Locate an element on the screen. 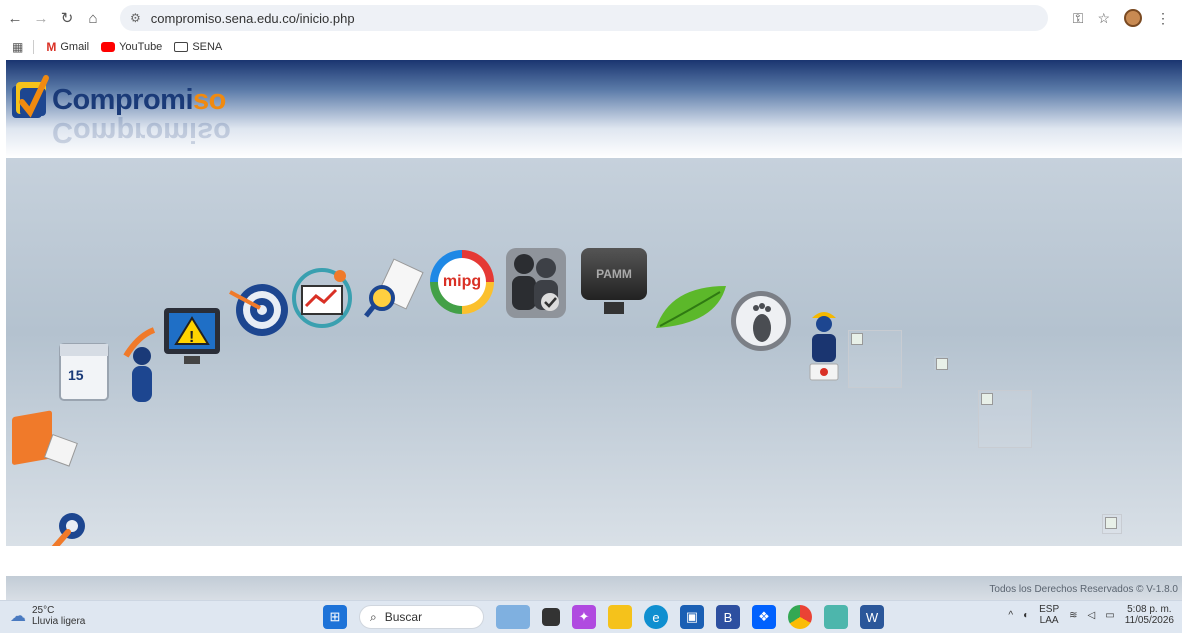 The width and height of the screenshot is (1182, 633). warning-monitor-icon: ! is located at coordinates (193, 337).